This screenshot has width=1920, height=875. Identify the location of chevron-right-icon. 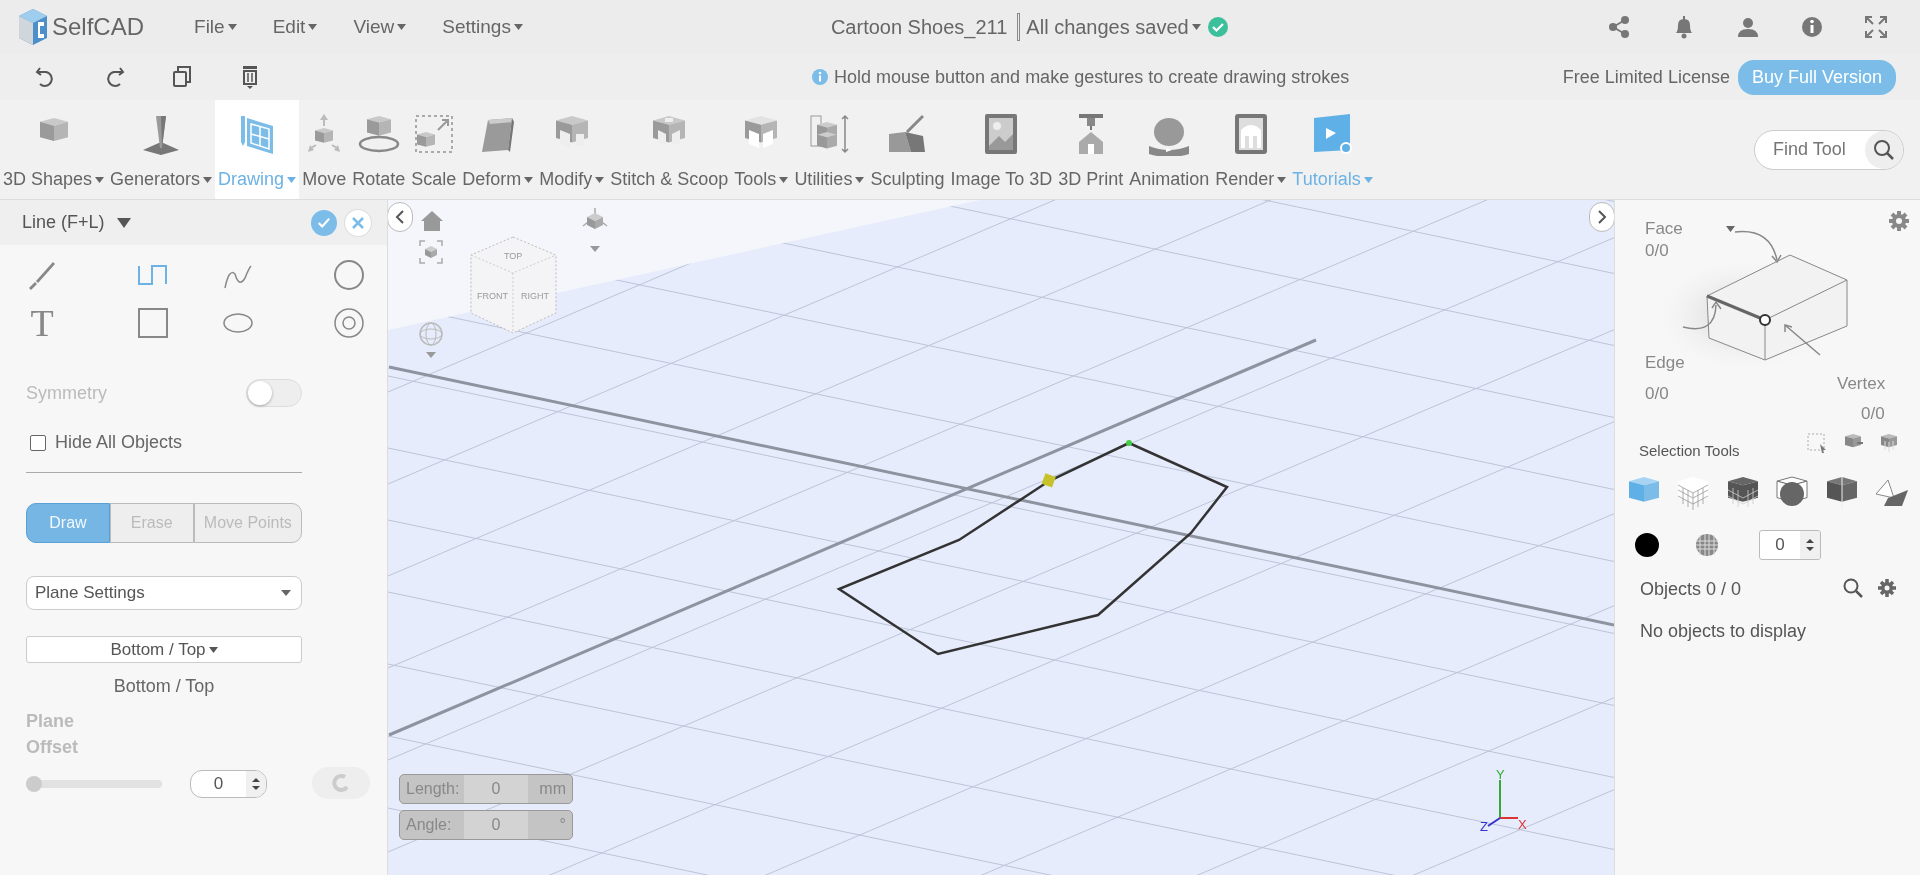
(1602, 217).